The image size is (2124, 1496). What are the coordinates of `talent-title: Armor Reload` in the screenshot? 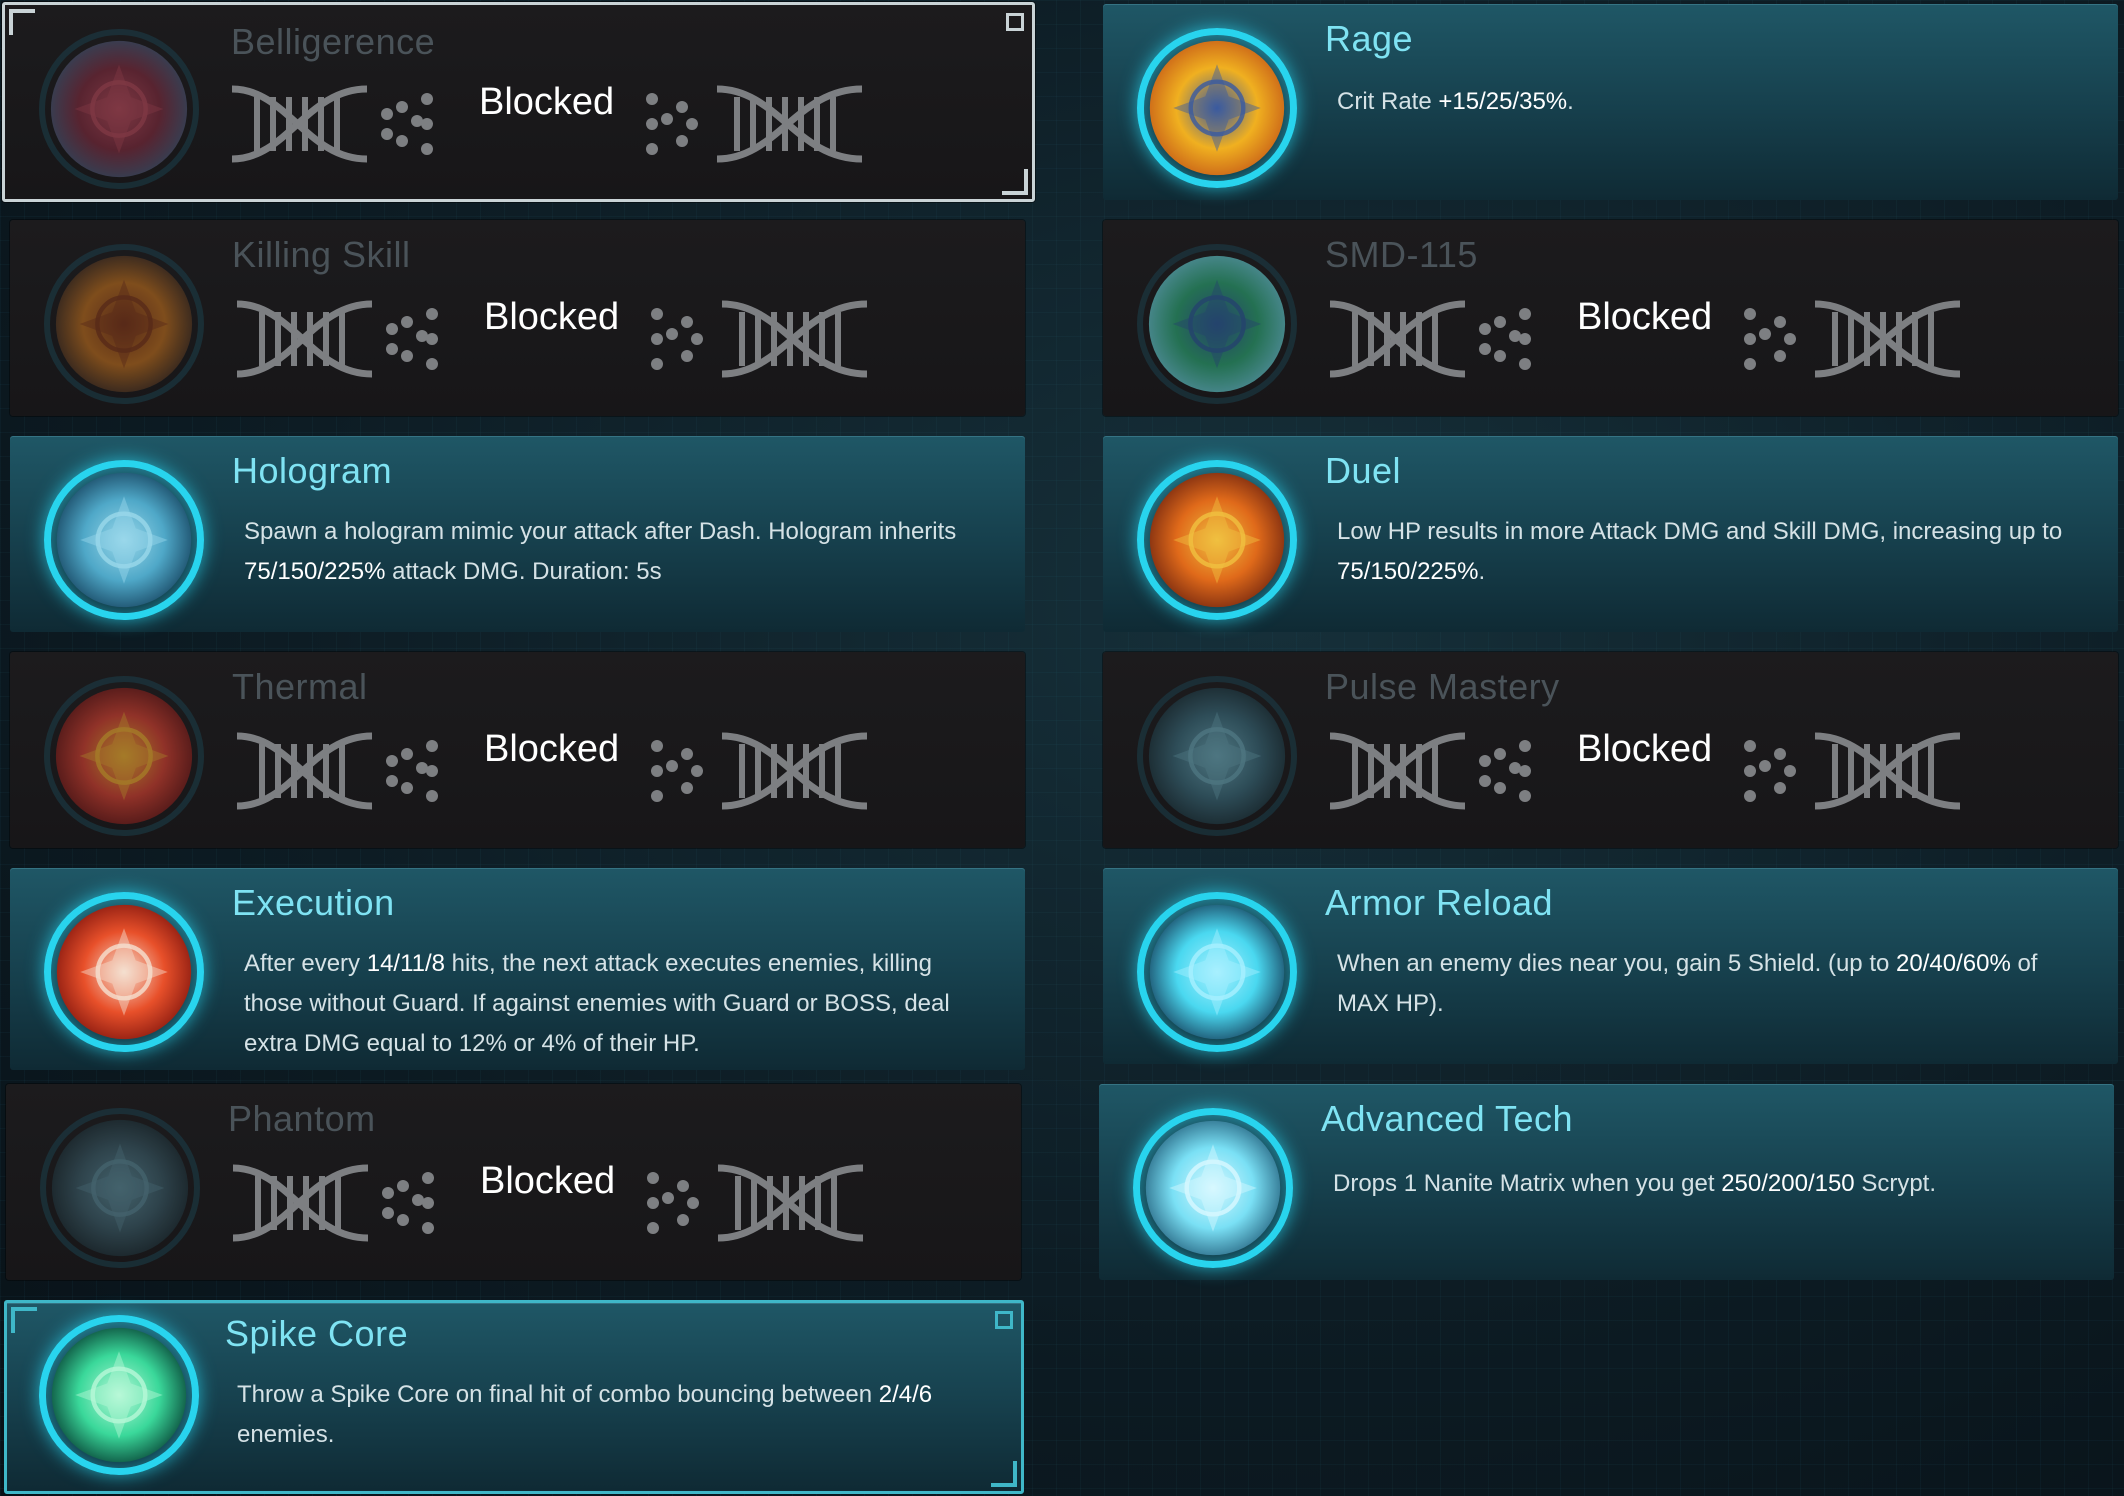 It's located at (1439, 902).